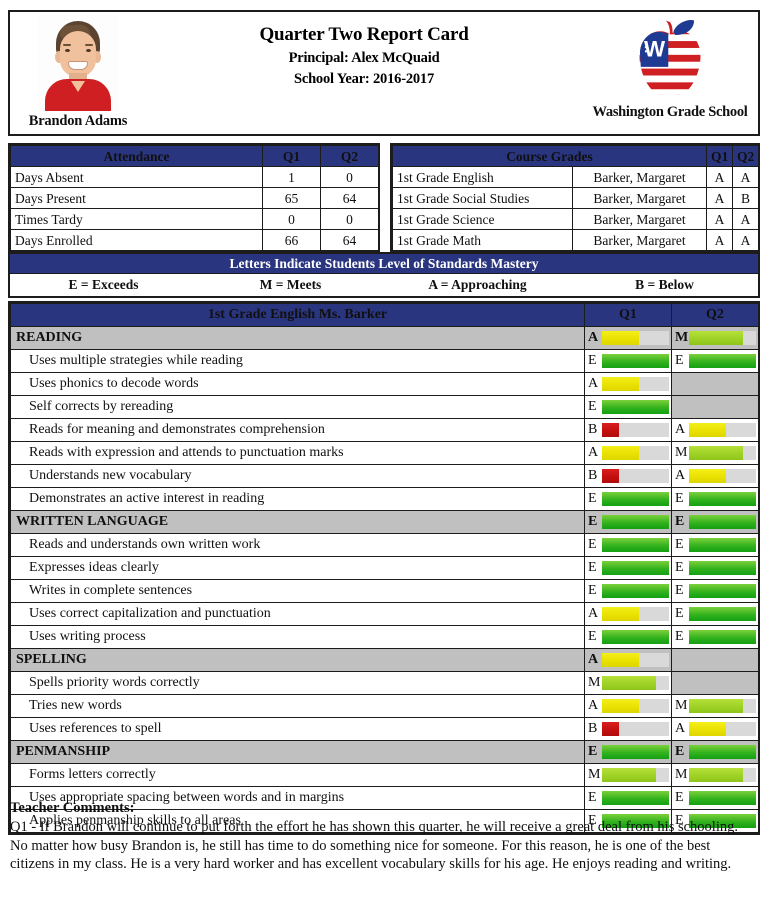 This screenshot has width=768, height=921. What do you see at coordinates (88, 50) in the screenshot?
I see `photo-eye-right` at bounding box center [88, 50].